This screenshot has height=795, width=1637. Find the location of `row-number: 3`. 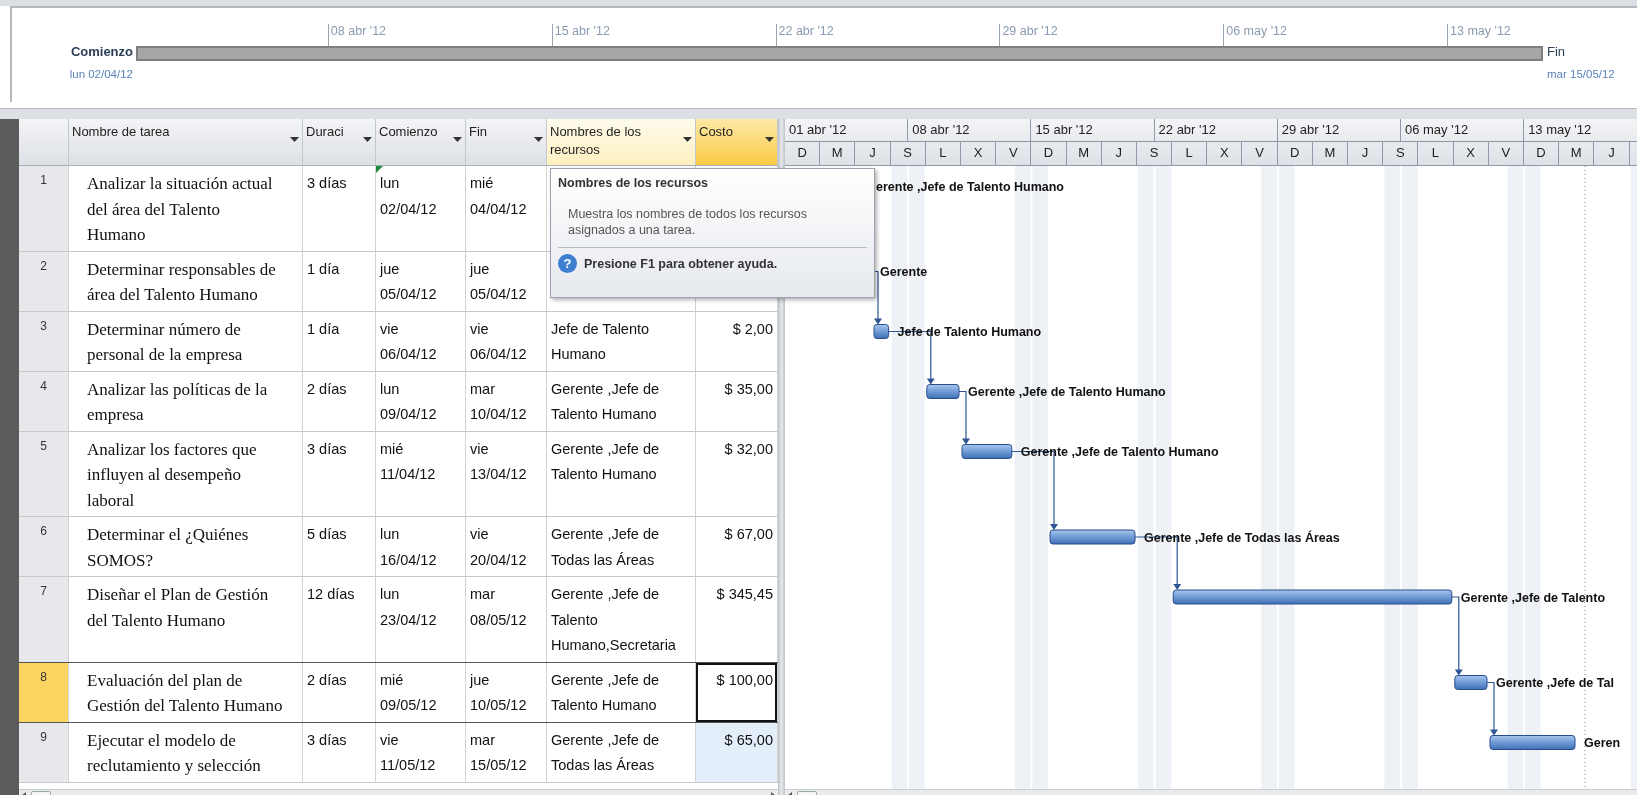

row-number: 3 is located at coordinates (44, 341).